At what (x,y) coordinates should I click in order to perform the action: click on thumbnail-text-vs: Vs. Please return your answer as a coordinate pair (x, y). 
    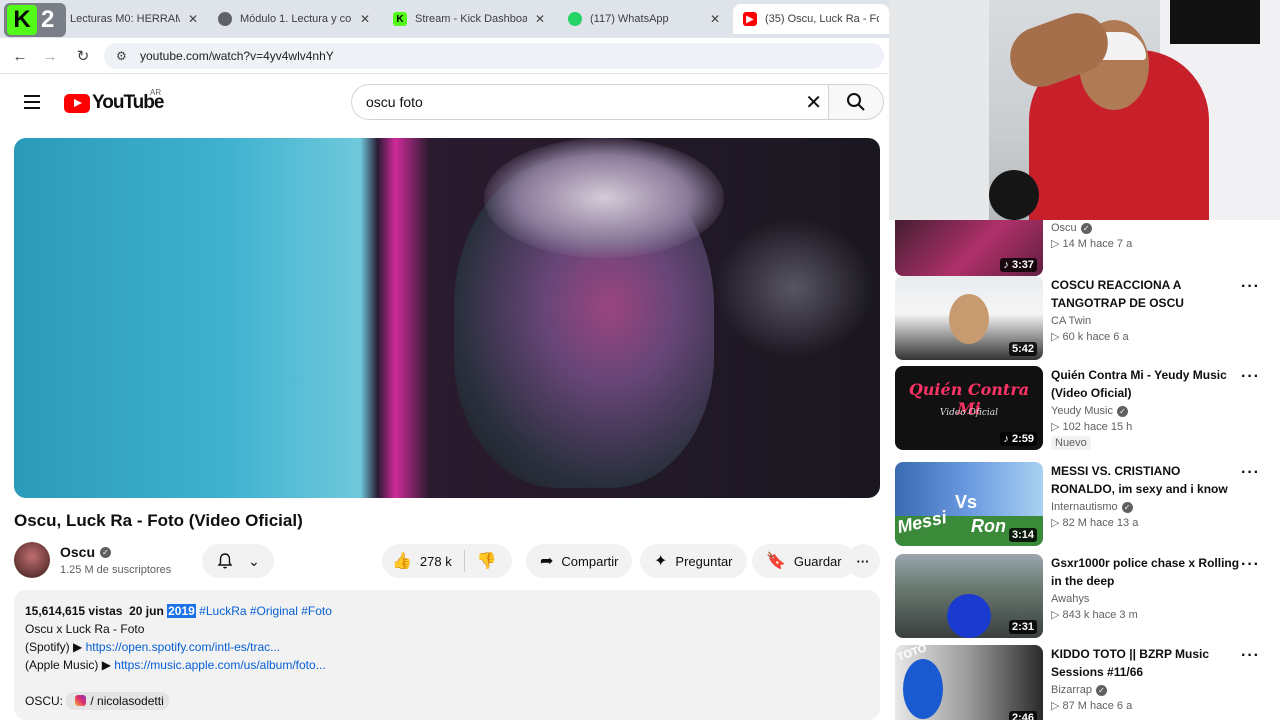
    Looking at the image, I should click on (966, 502).